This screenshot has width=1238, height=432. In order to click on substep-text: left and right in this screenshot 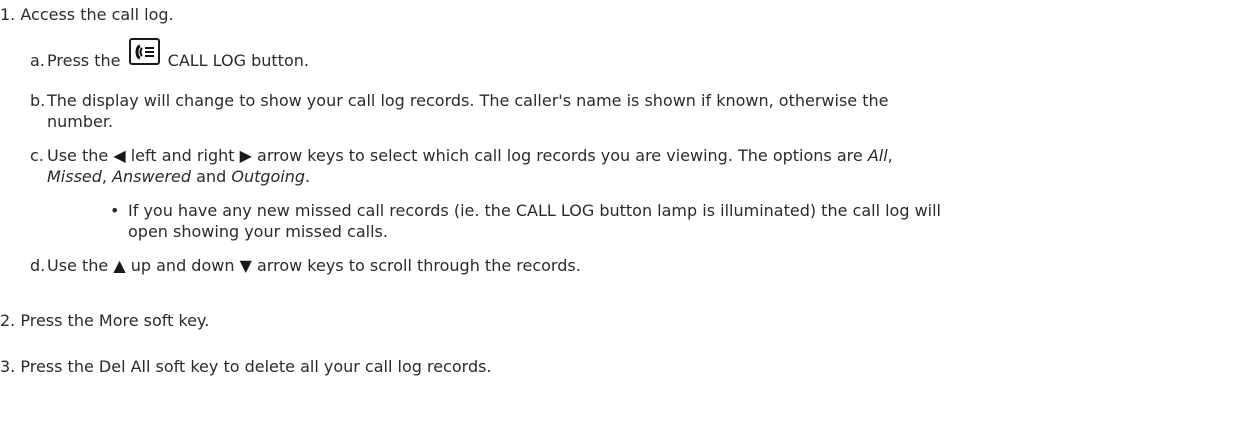, I will do `click(182, 155)`.